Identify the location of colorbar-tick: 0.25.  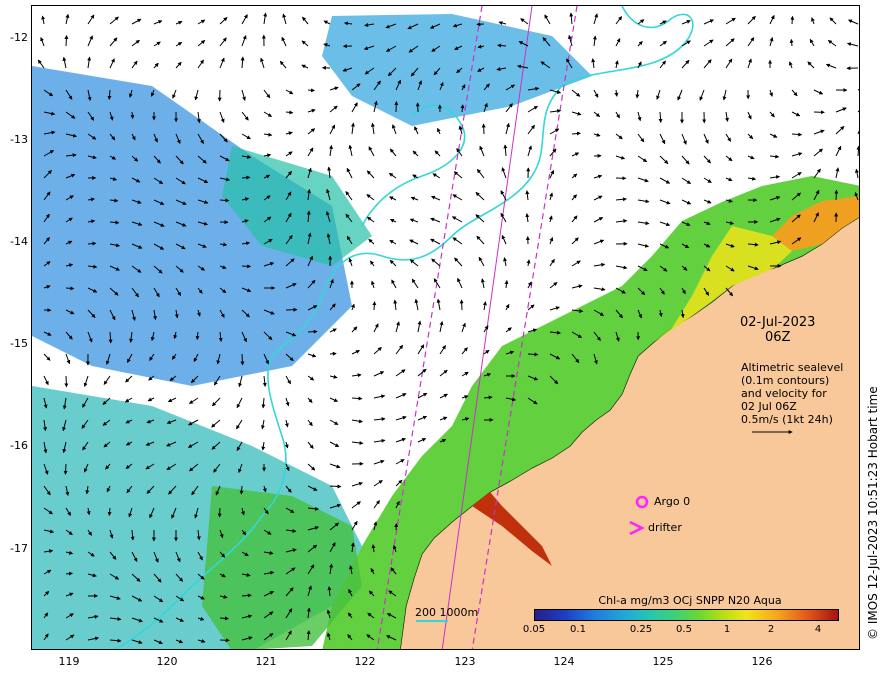
(641, 629).